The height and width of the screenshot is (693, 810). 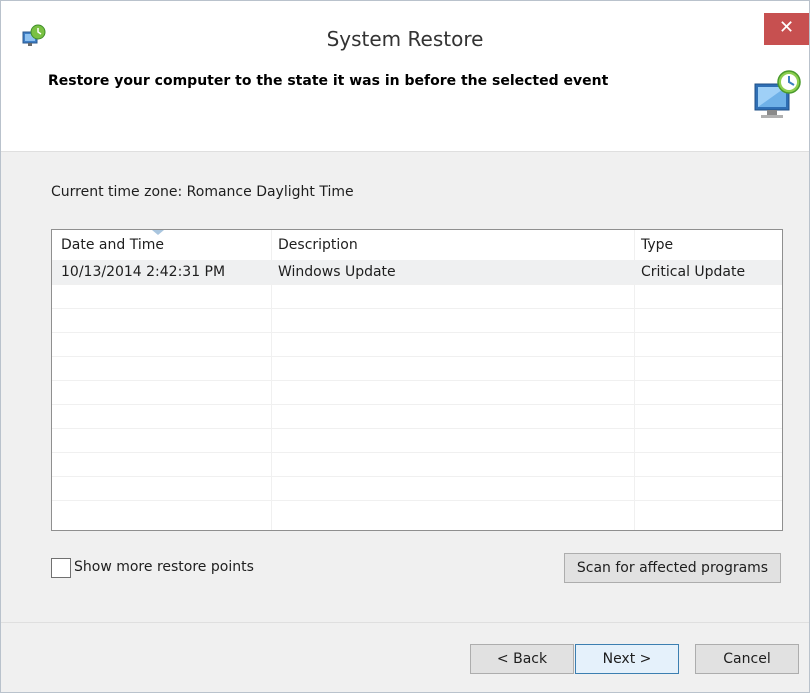 I want to click on row-description: Windows Update, so click(x=337, y=272).